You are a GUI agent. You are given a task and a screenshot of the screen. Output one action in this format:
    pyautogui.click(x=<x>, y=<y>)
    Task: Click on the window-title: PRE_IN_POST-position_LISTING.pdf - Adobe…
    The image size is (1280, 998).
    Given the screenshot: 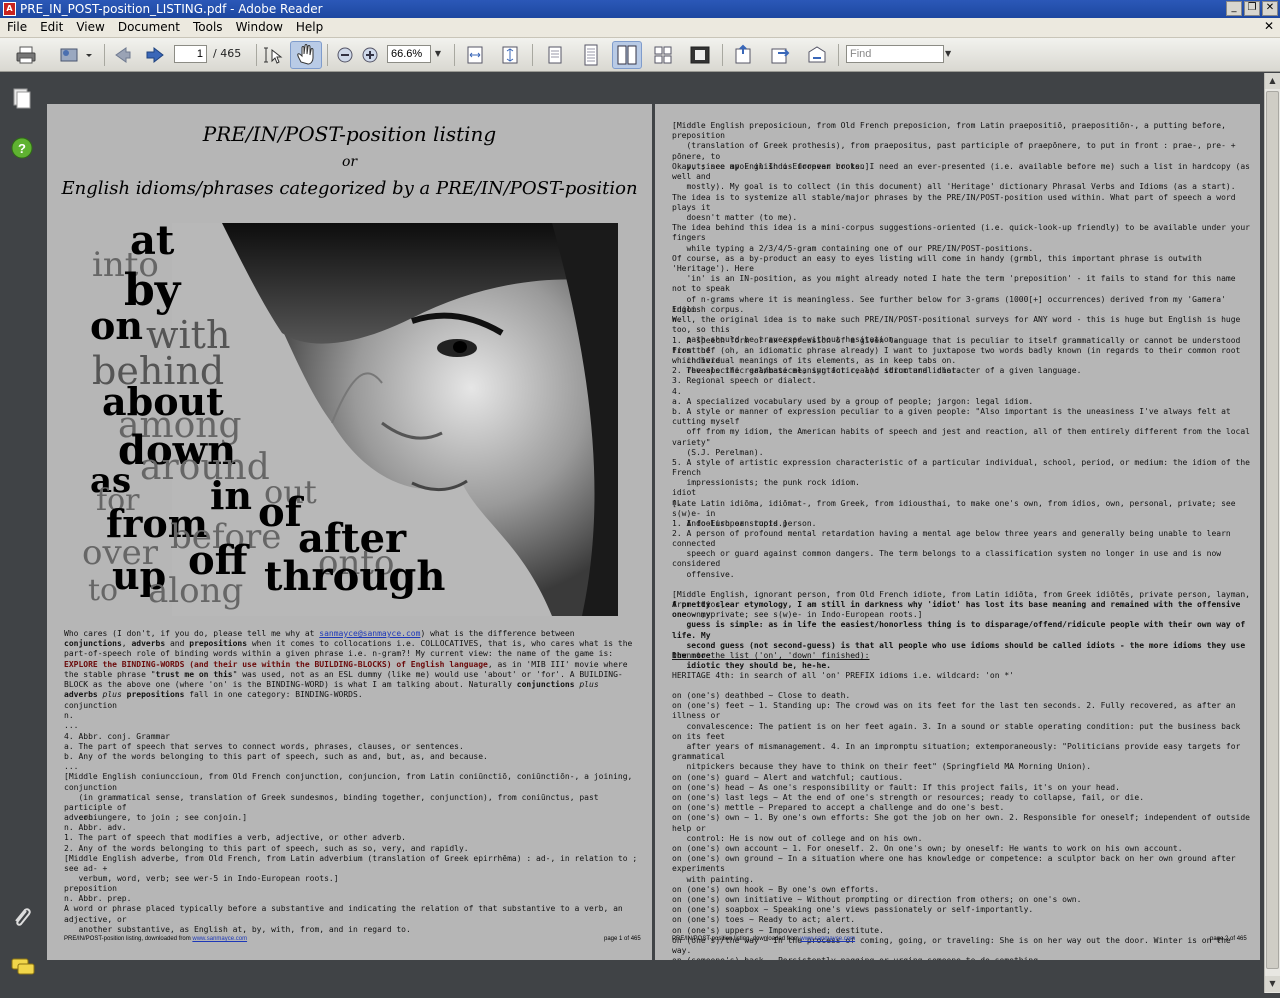 What is the action you would take?
    pyautogui.click(x=171, y=9)
    